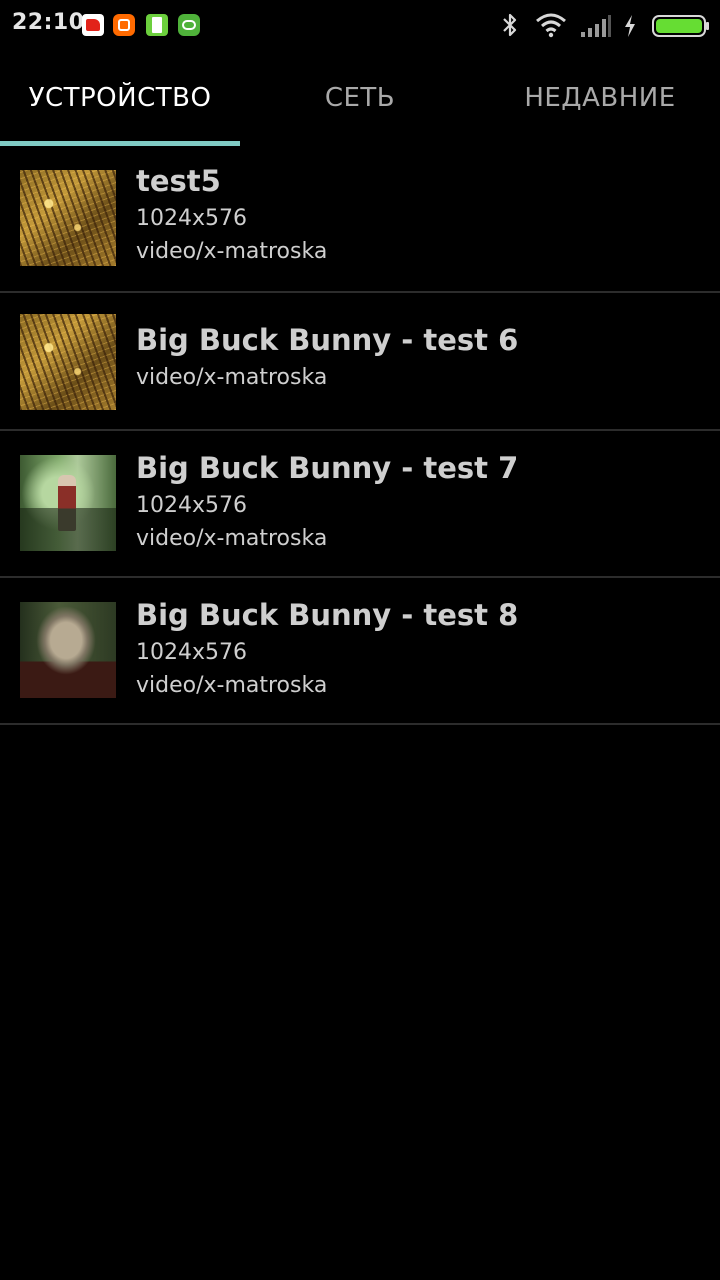  Describe the element at coordinates (189, 25) in the screenshot. I see `cat-app-icon` at that location.